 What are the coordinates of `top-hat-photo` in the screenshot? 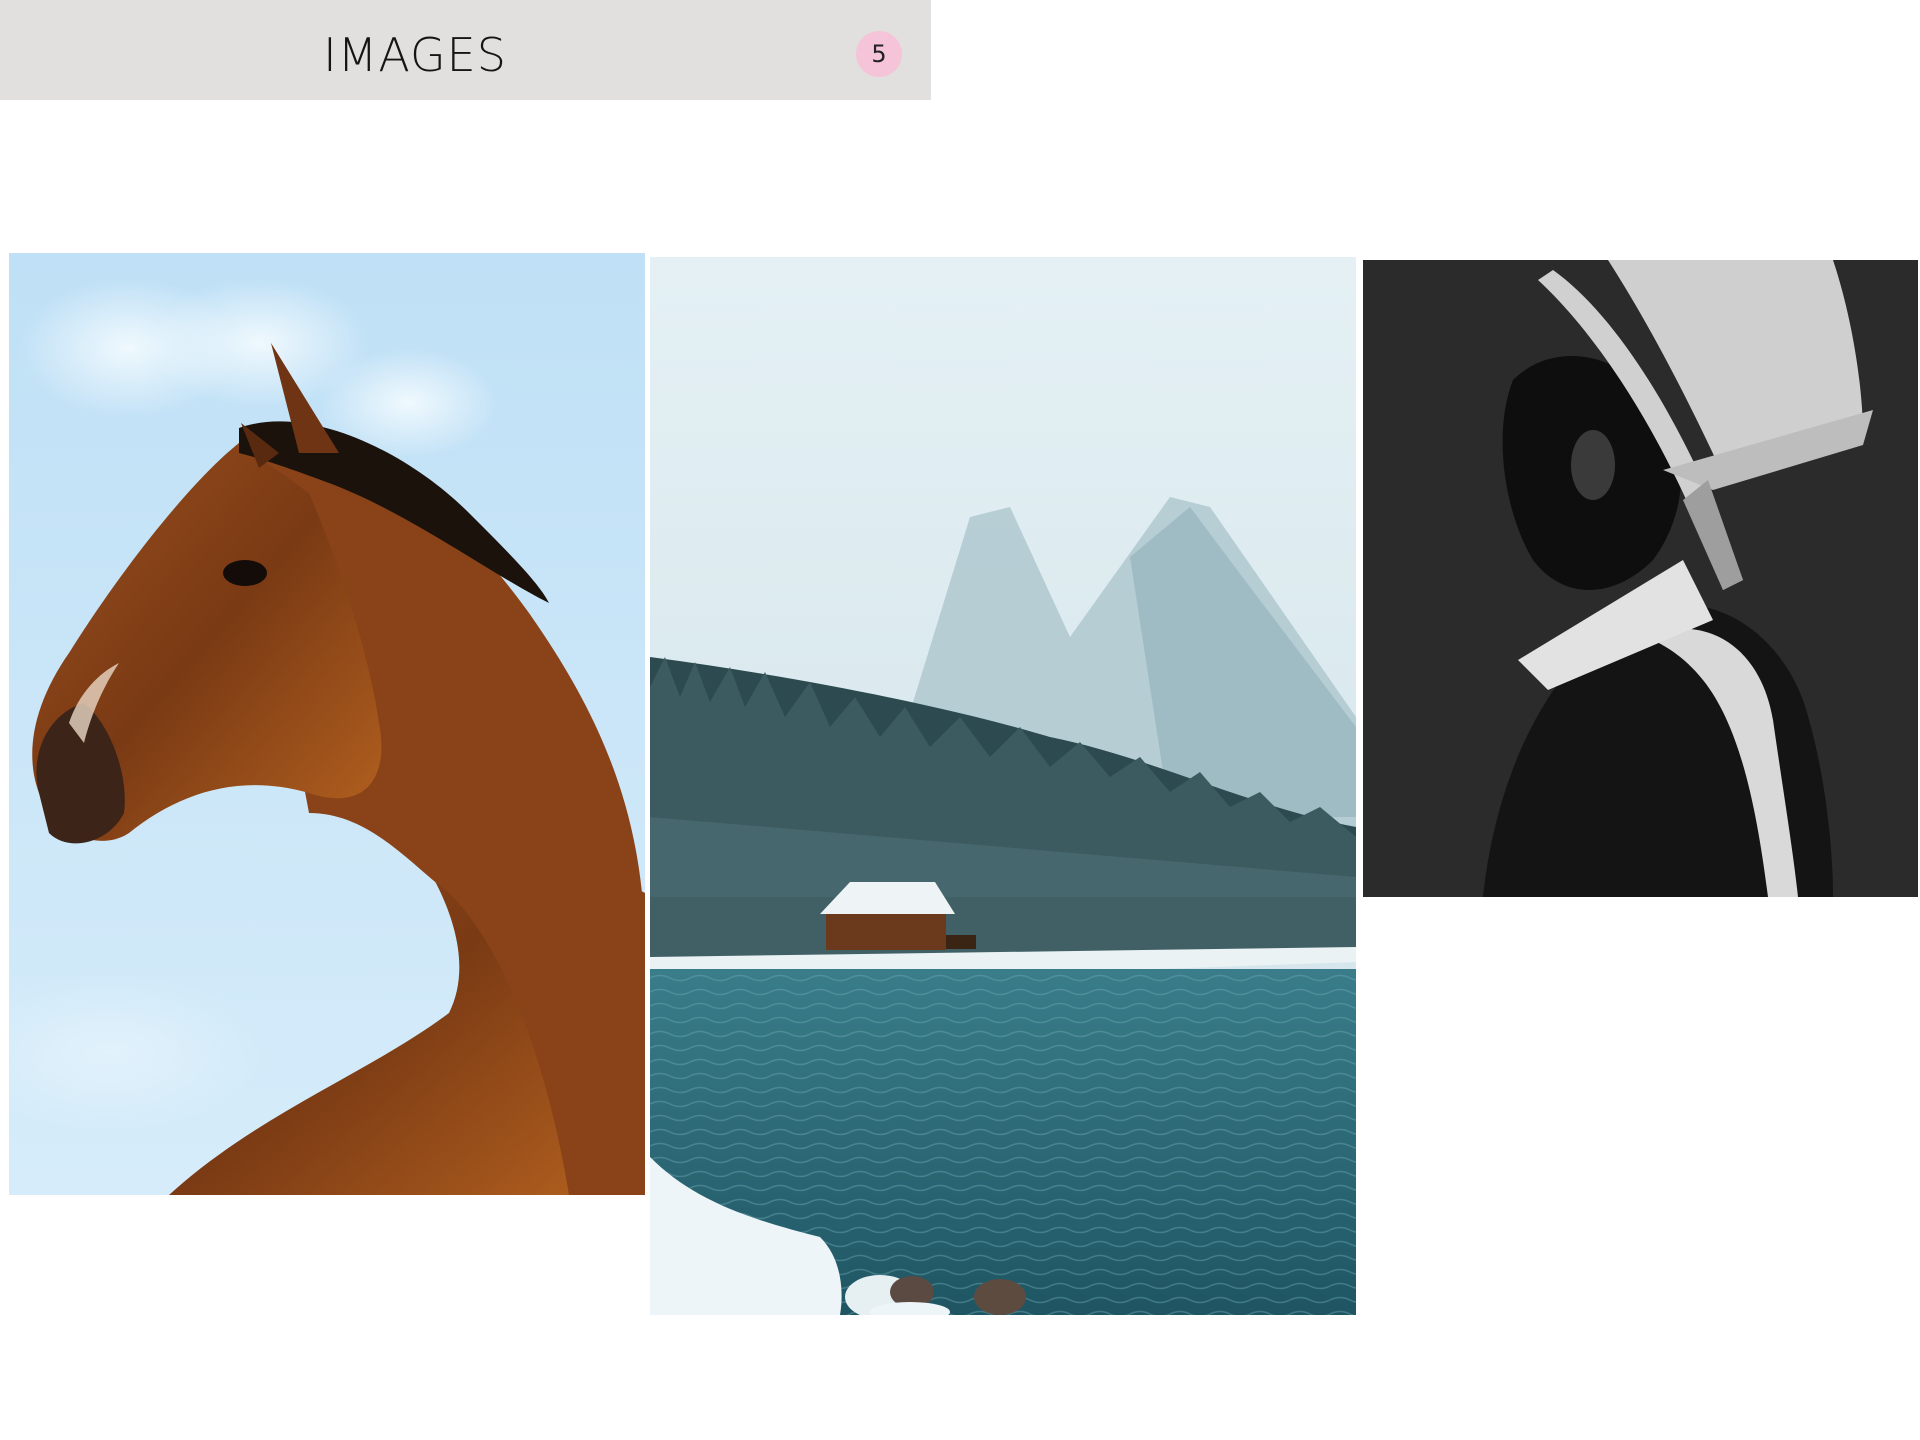 It's located at (1640, 578).